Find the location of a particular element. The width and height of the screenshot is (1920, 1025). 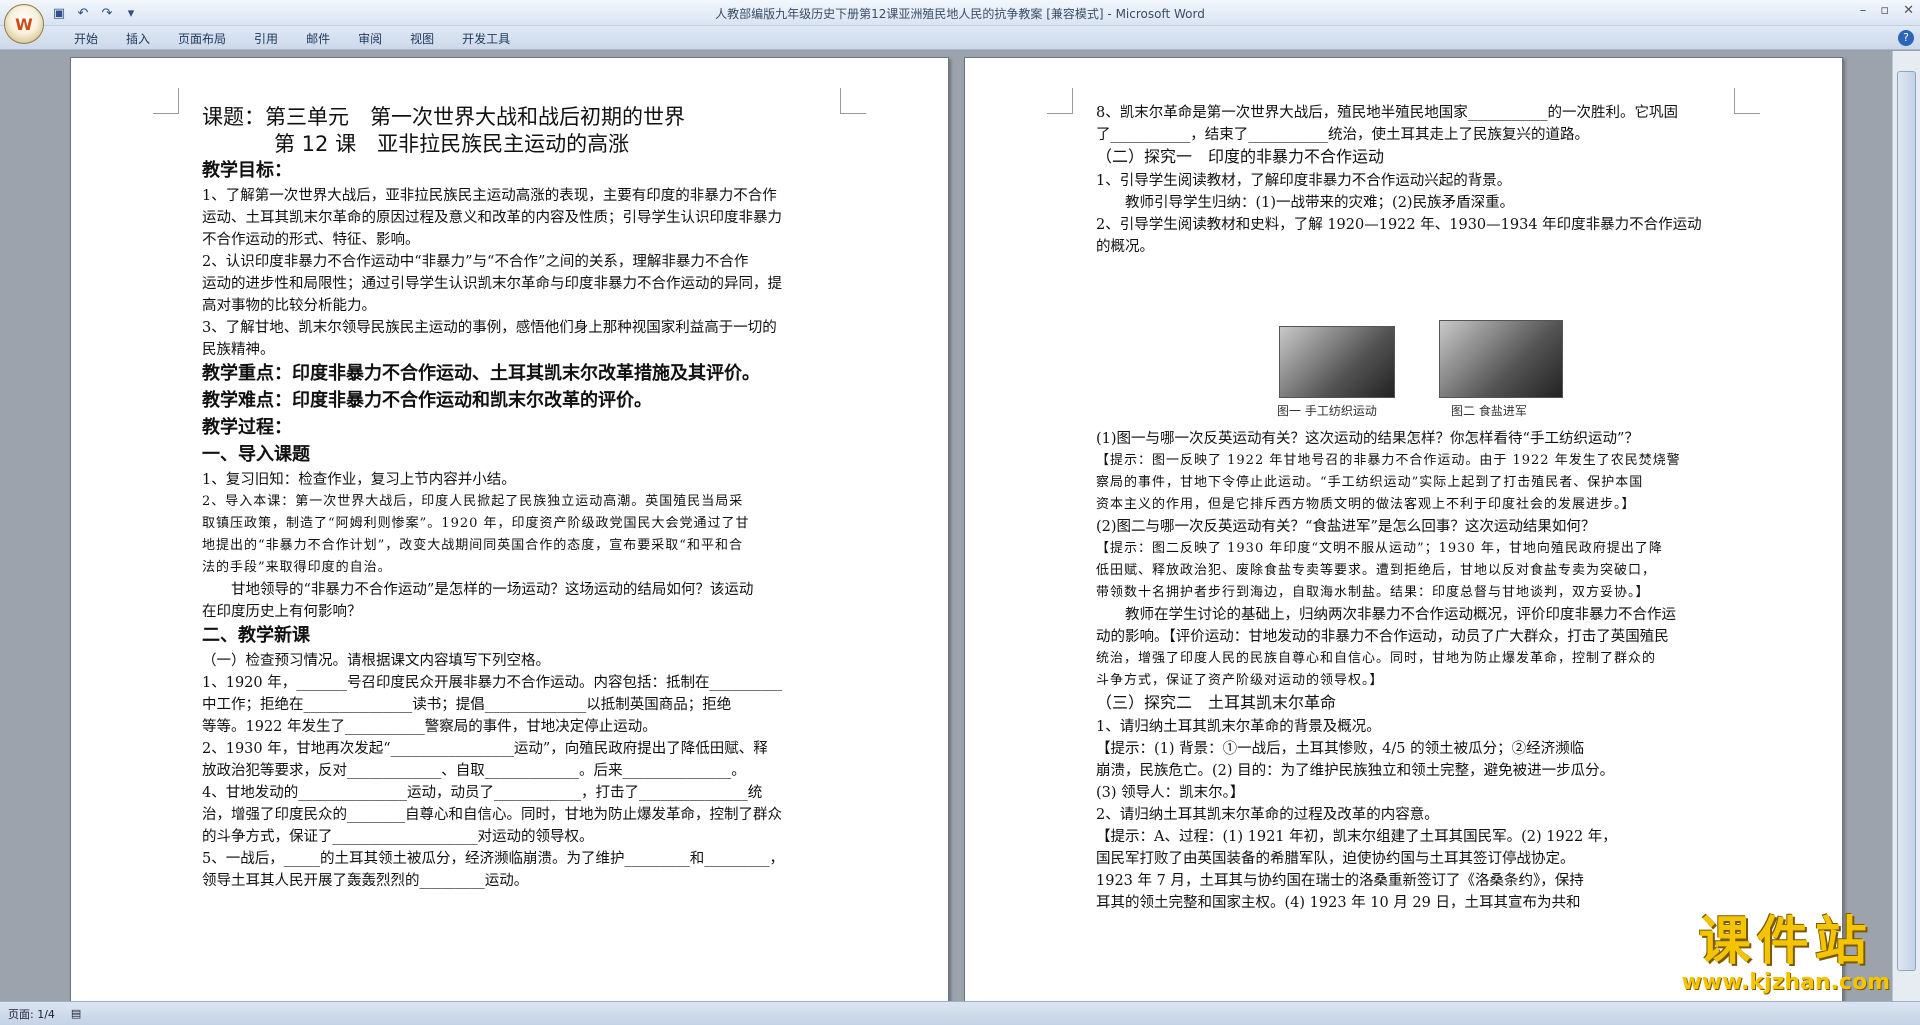

document-line: 教学目标： is located at coordinates (247, 170).